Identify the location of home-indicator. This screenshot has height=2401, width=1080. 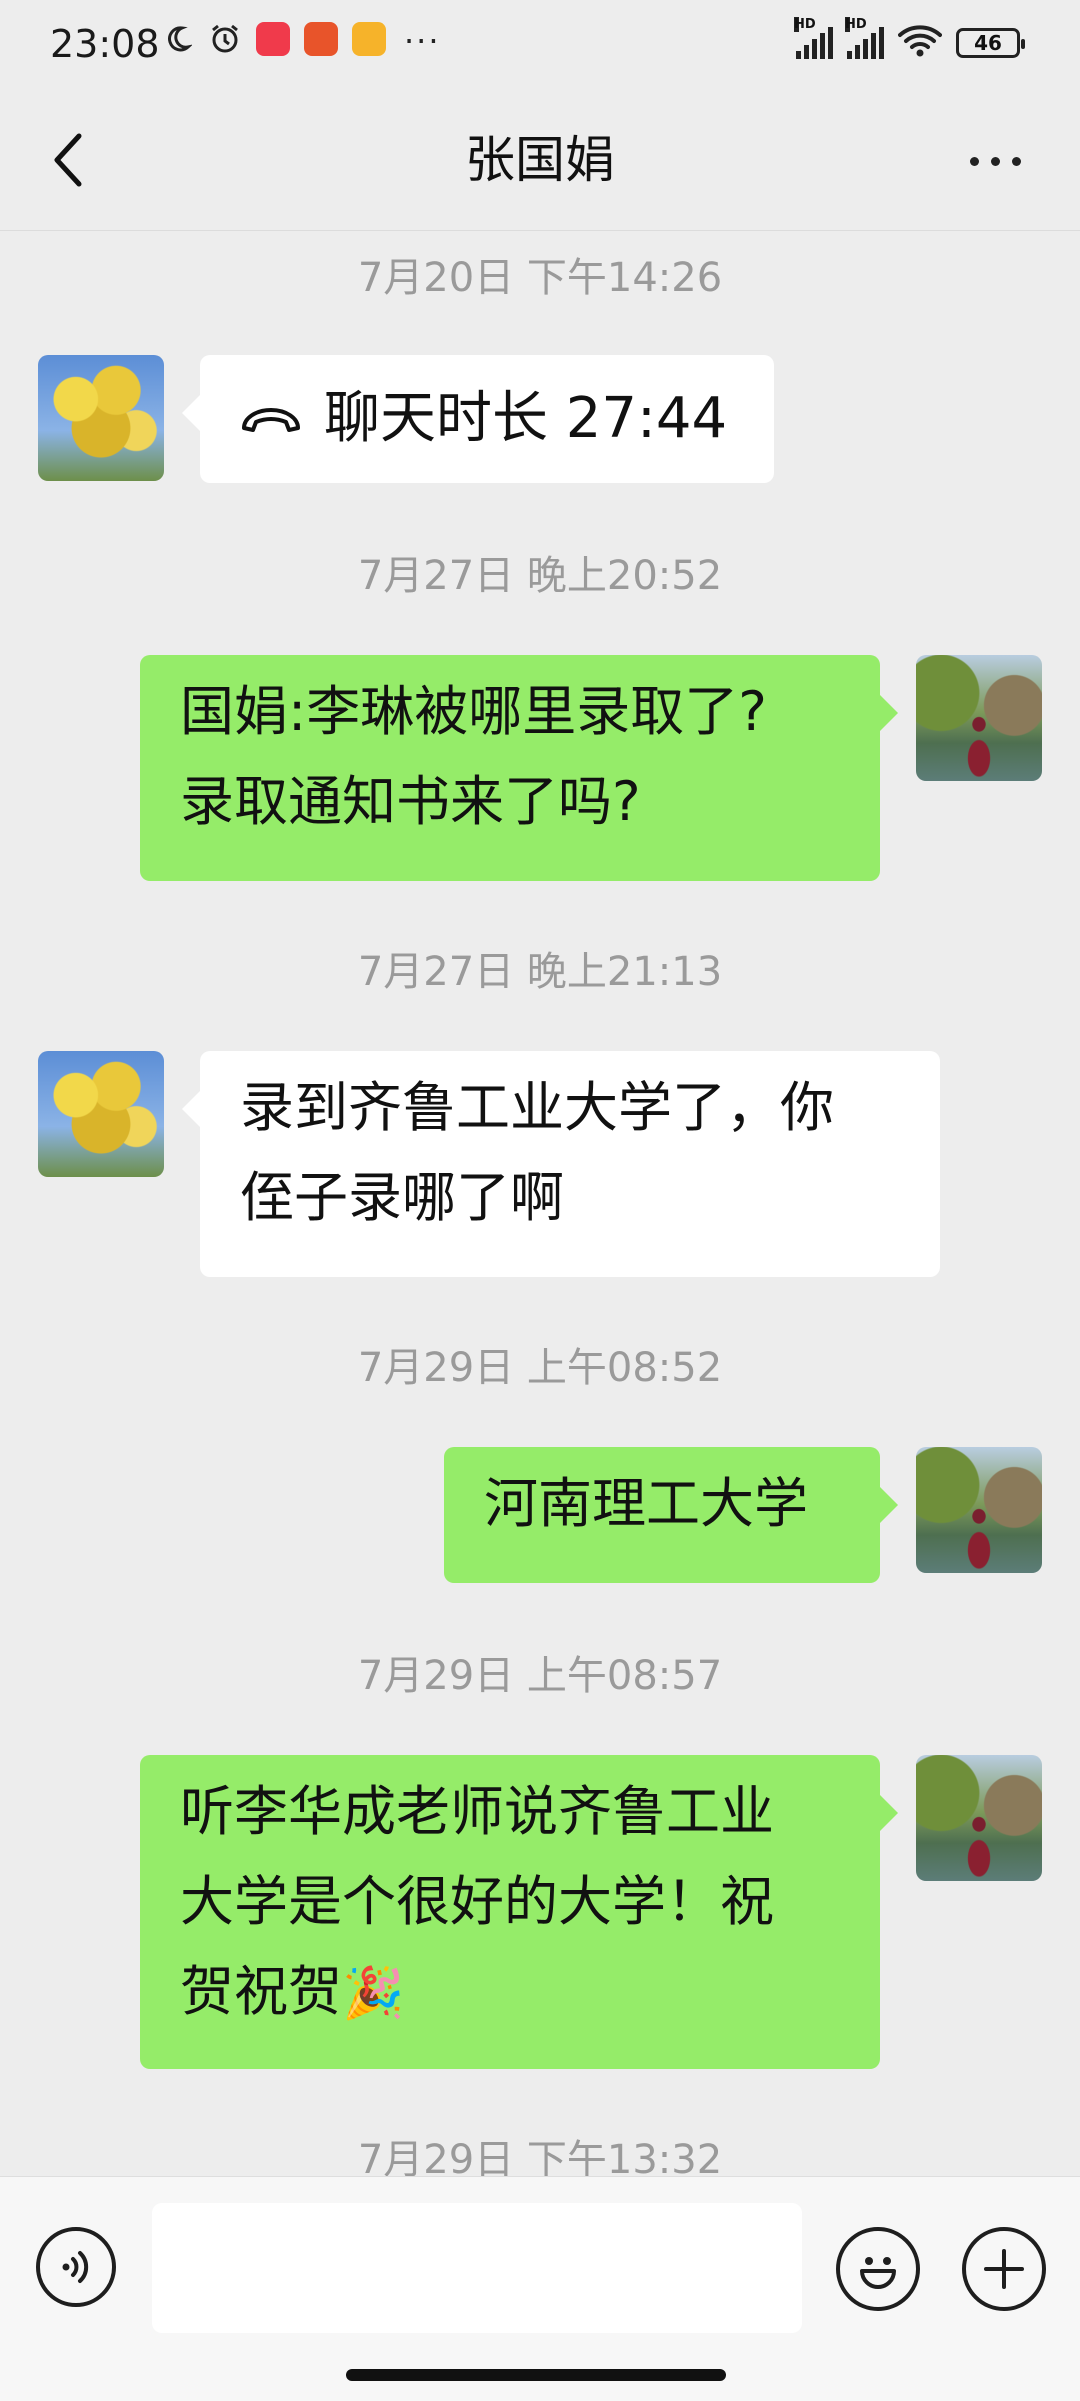
(536, 2375).